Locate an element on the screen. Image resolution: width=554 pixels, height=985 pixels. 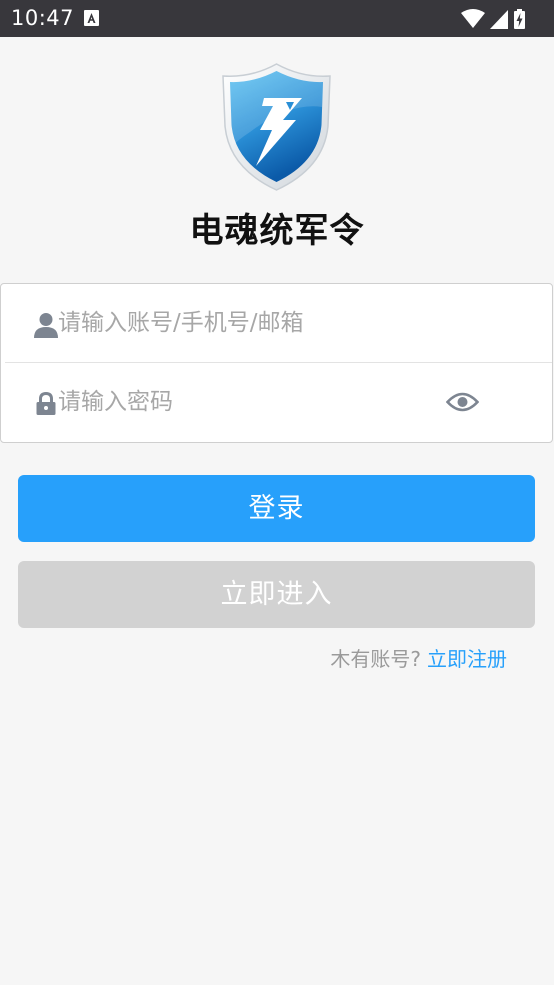
register-row: 木有账号? 立即注册 is located at coordinates (418, 659).